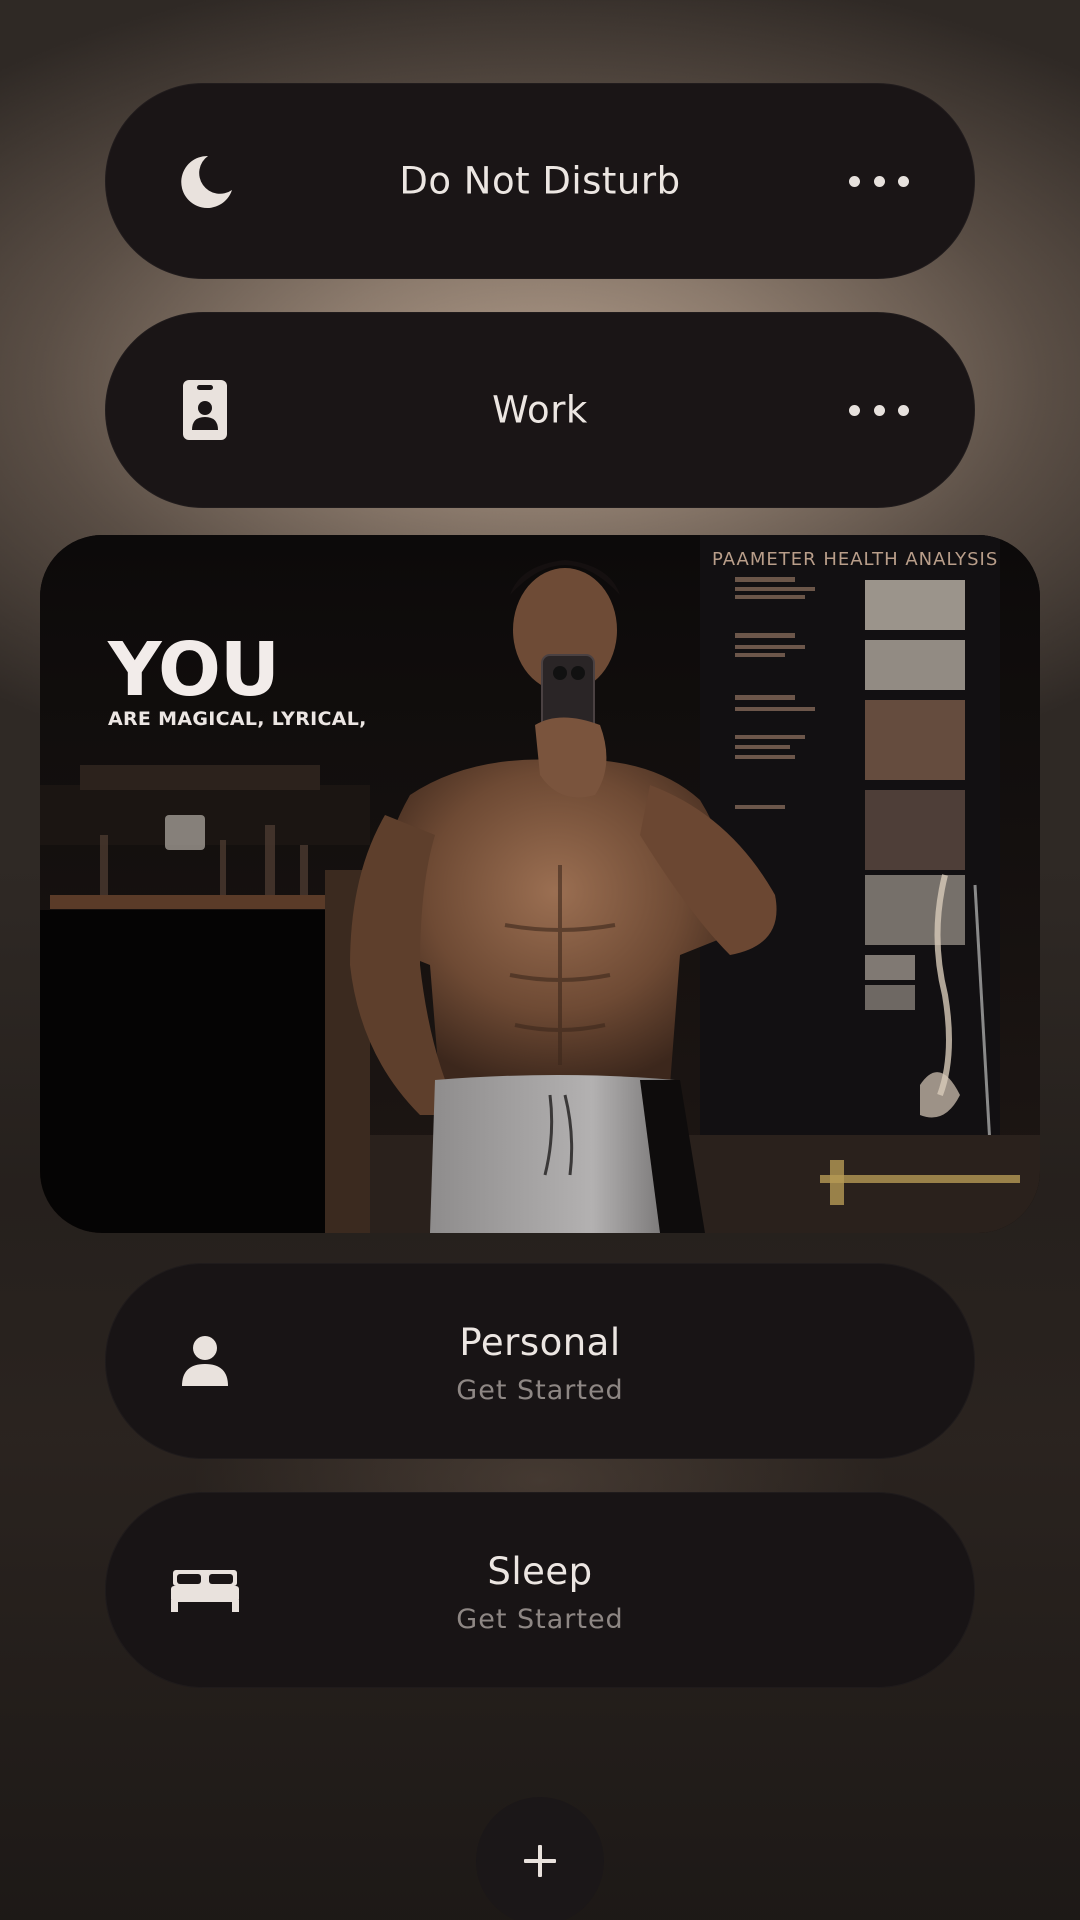 The width and height of the screenshot is (1080, 1920). I want to click on focus-mode-work: Work, so click(540, 410).